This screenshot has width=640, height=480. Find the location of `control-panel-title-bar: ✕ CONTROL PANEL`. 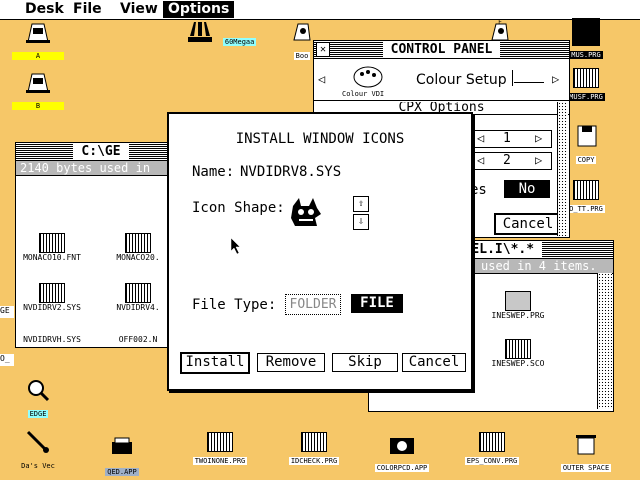

control-panel-title-bar: ✕ CONTROL PANEL is located at coordinates (441, 50).